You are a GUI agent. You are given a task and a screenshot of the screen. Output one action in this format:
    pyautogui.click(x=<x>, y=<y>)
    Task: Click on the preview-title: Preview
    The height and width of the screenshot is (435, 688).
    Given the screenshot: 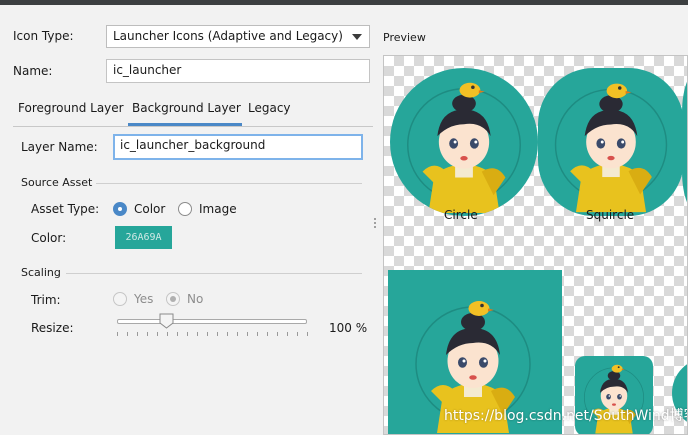 What is the action you would take?
    pyautogui.click(x=404, y=37)
    